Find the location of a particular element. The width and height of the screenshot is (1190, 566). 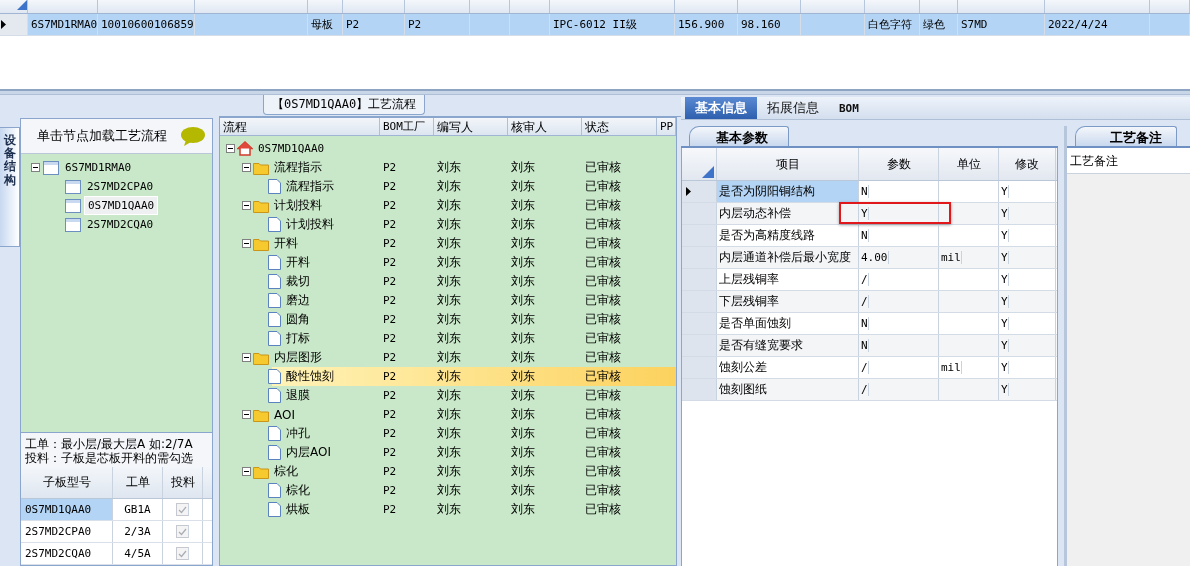

table-row: 内层通道补偿后最小宽度 4.00 mil Y is located at coordinates (869, 258).